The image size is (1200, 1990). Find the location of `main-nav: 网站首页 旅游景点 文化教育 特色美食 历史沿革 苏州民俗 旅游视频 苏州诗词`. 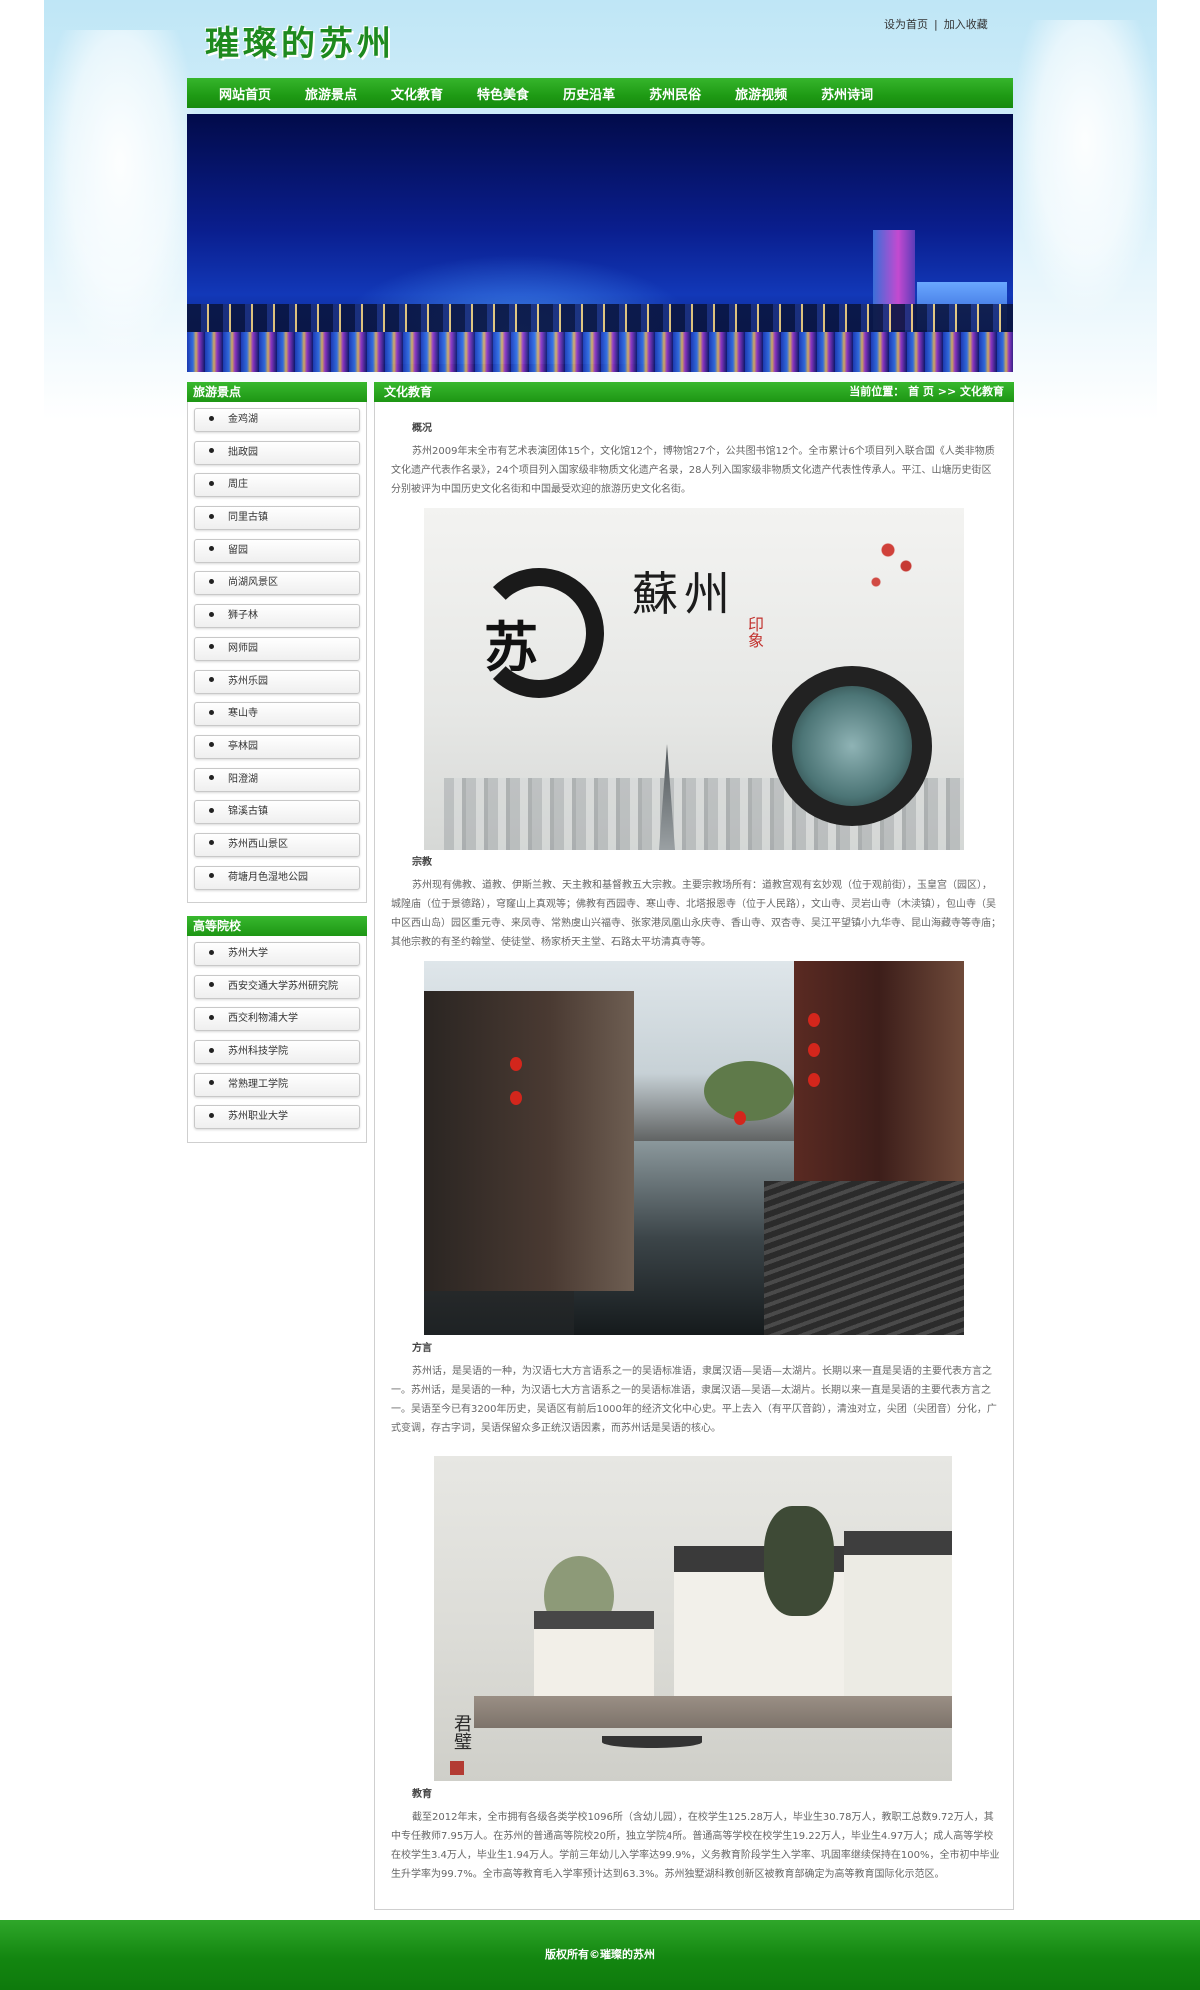

main-nav: 网站首页 旅游景点 文化教育 特色美食 历史沿革 苏州民俗 旅游视频 苏州诗词 is located at coordinates (600, 93).